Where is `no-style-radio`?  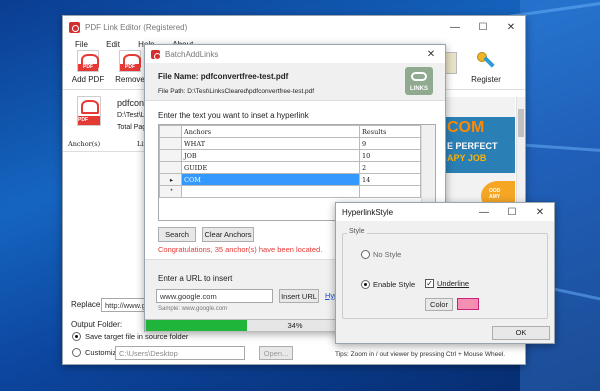 no-style-radio is located at coordinates (365, 254).